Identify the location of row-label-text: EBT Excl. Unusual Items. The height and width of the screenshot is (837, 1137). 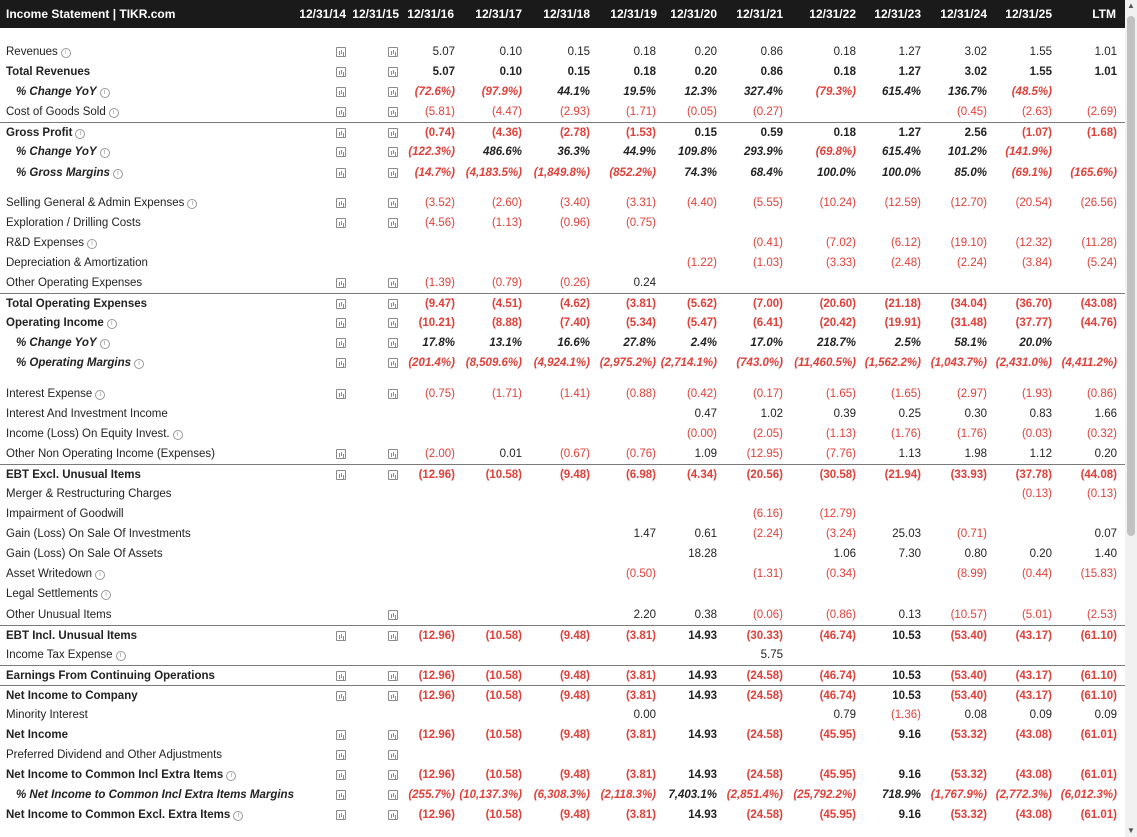
(73, 474).